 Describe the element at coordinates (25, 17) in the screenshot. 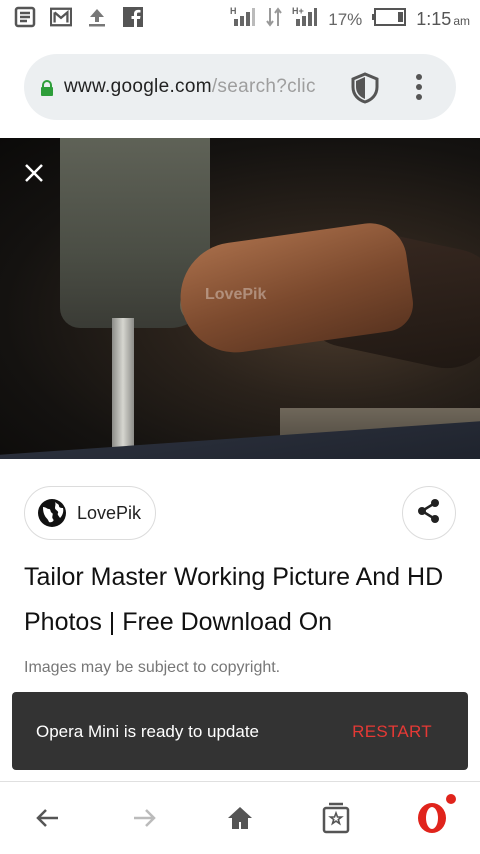

I see `notes-icon` at that location.